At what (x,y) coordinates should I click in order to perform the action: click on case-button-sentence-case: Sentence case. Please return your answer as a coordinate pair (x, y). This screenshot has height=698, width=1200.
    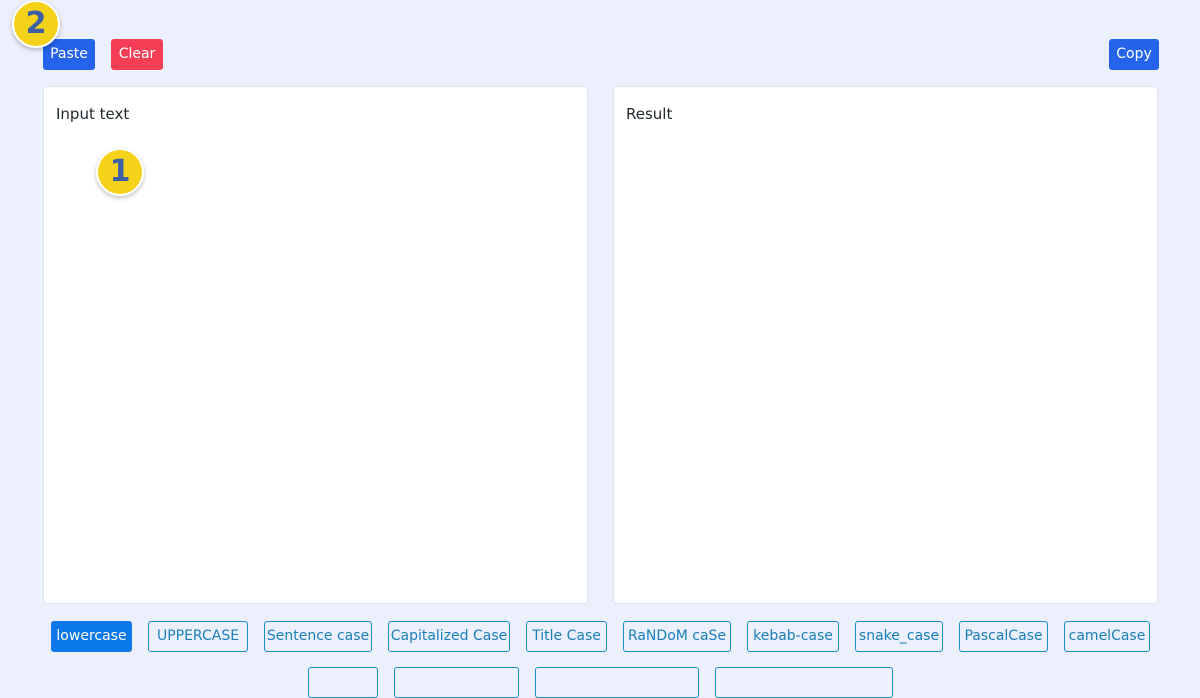
    Looking at the image, I should click on (318, 636).